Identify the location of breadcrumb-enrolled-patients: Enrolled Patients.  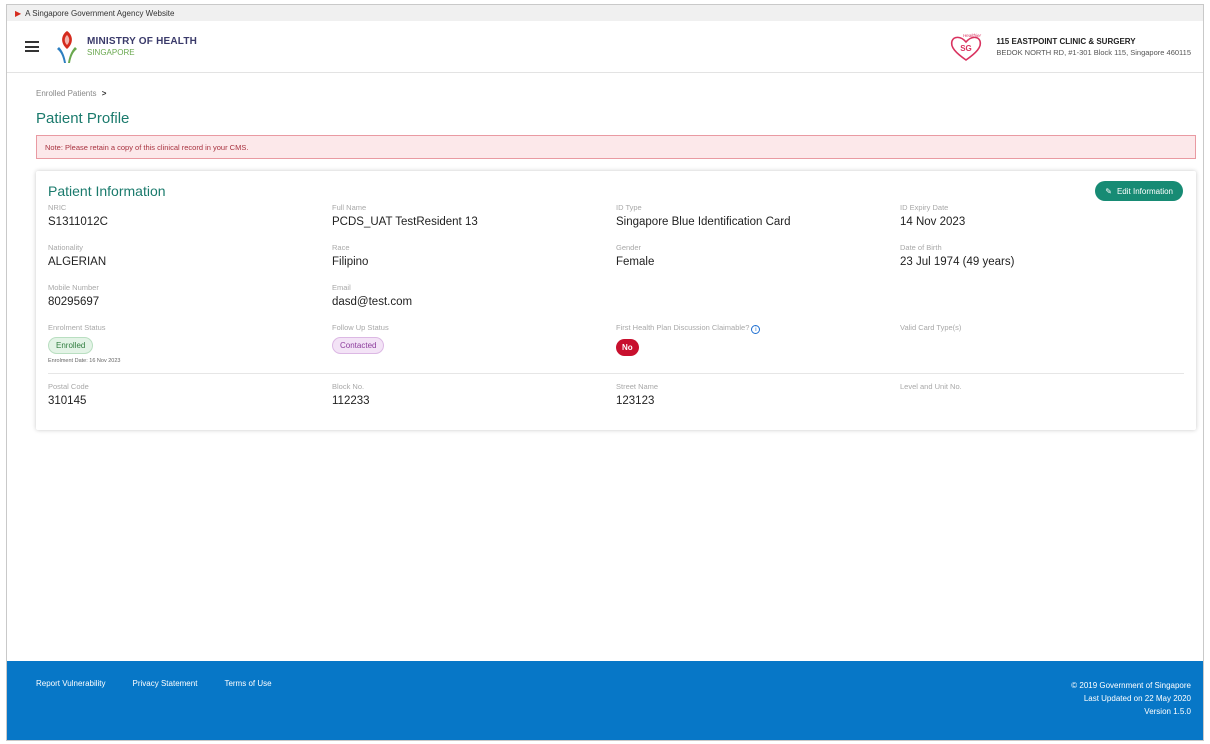
(66, 93).